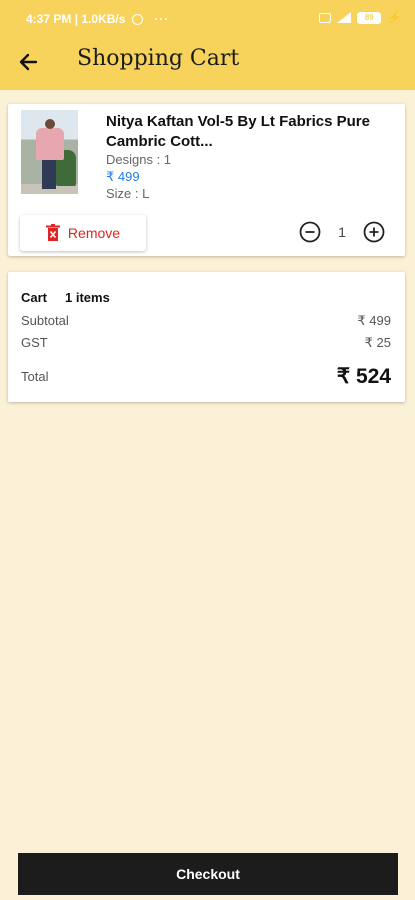  What do you see at coordinates (34, 297) in the screenshot?
I see `cart-label: Cart` at bounding box center [34, 297].